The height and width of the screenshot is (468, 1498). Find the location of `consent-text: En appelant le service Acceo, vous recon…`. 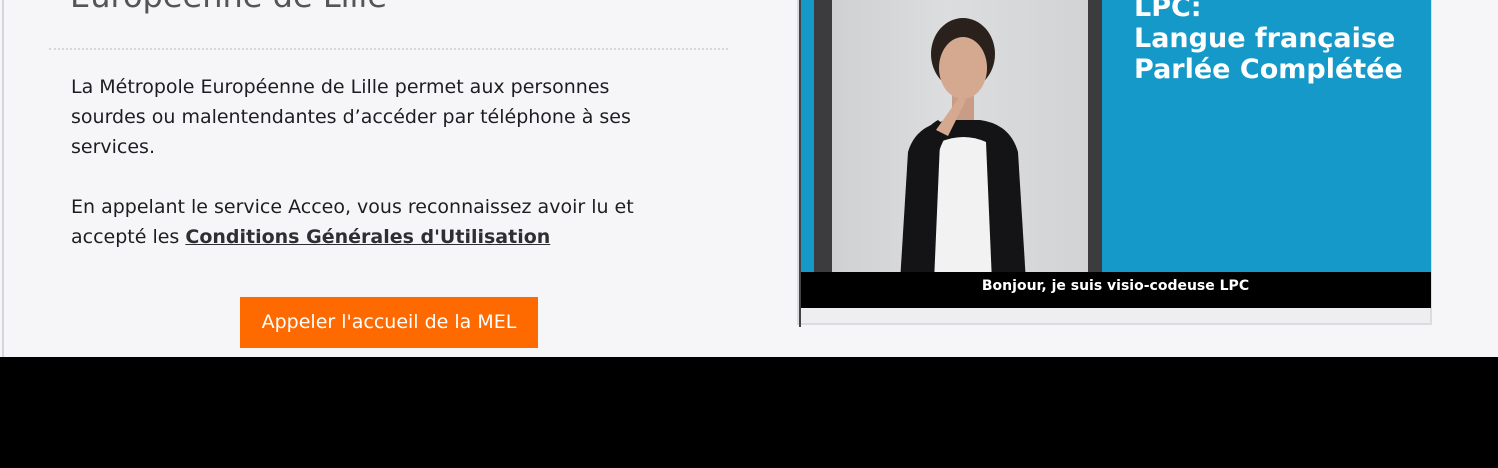

consent-text: En appelant le service Acceo, vous recon… is located at coordinates (371, 222).